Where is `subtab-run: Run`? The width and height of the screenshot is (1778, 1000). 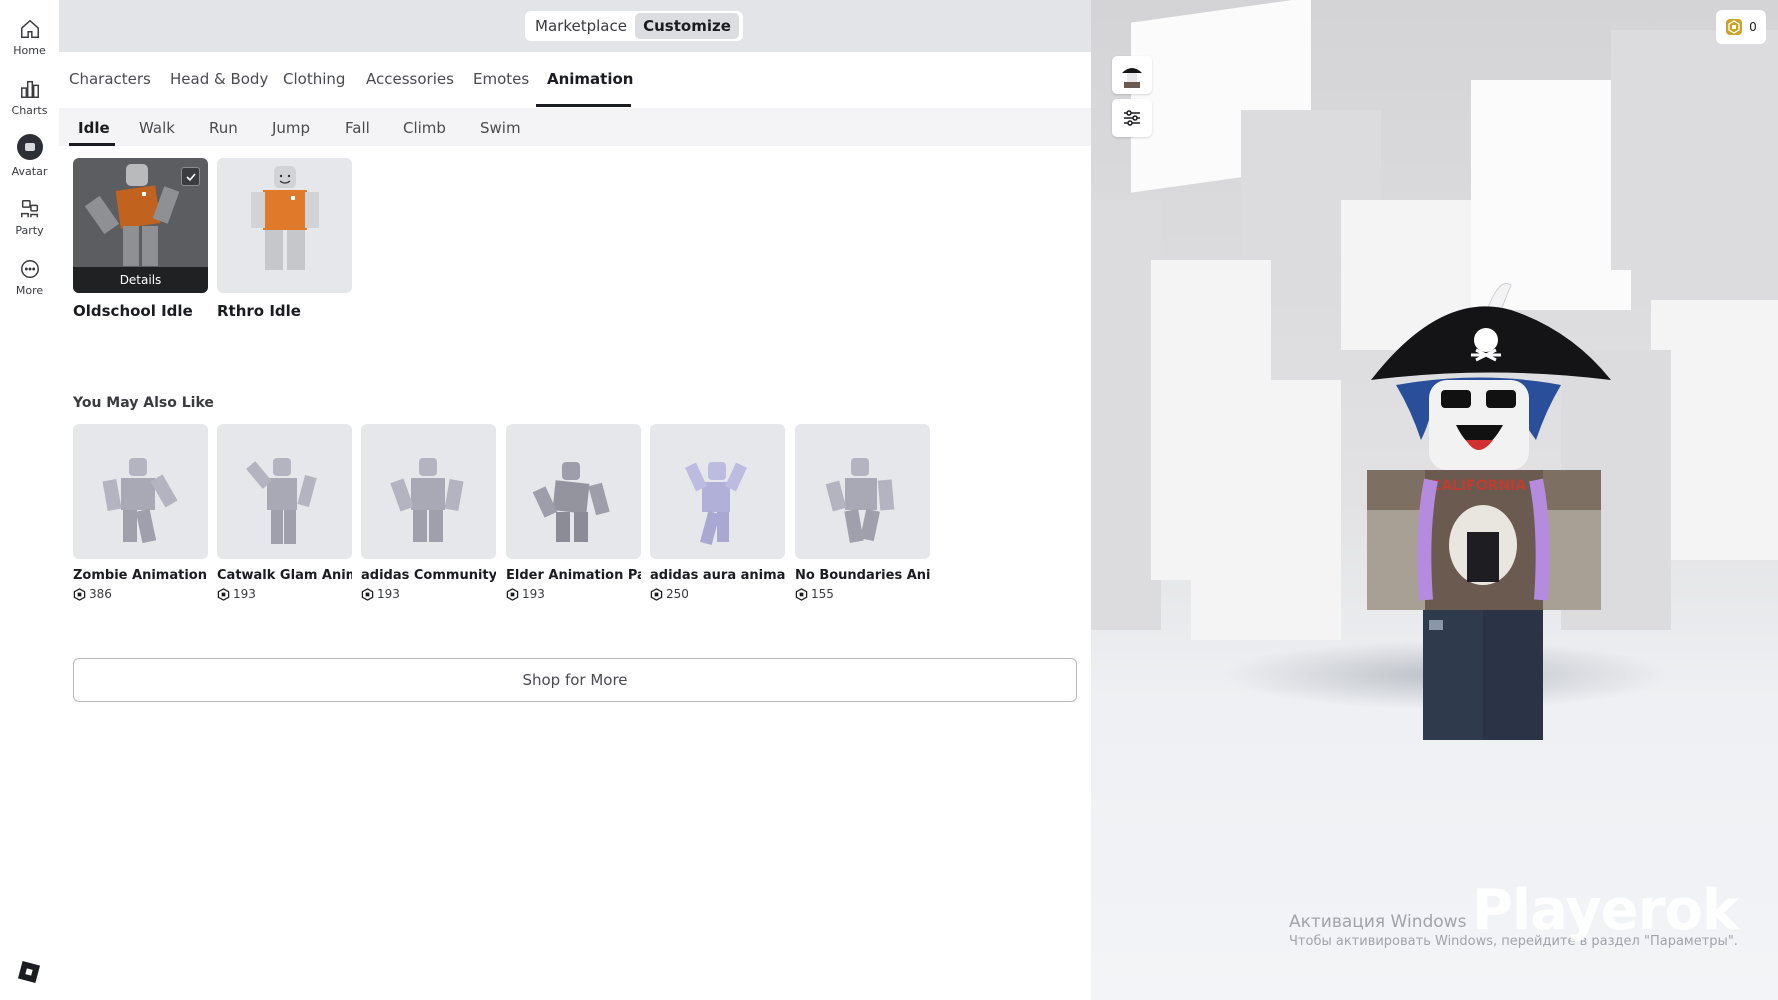 subtab-run: Run is located at coordinates (223, 128).